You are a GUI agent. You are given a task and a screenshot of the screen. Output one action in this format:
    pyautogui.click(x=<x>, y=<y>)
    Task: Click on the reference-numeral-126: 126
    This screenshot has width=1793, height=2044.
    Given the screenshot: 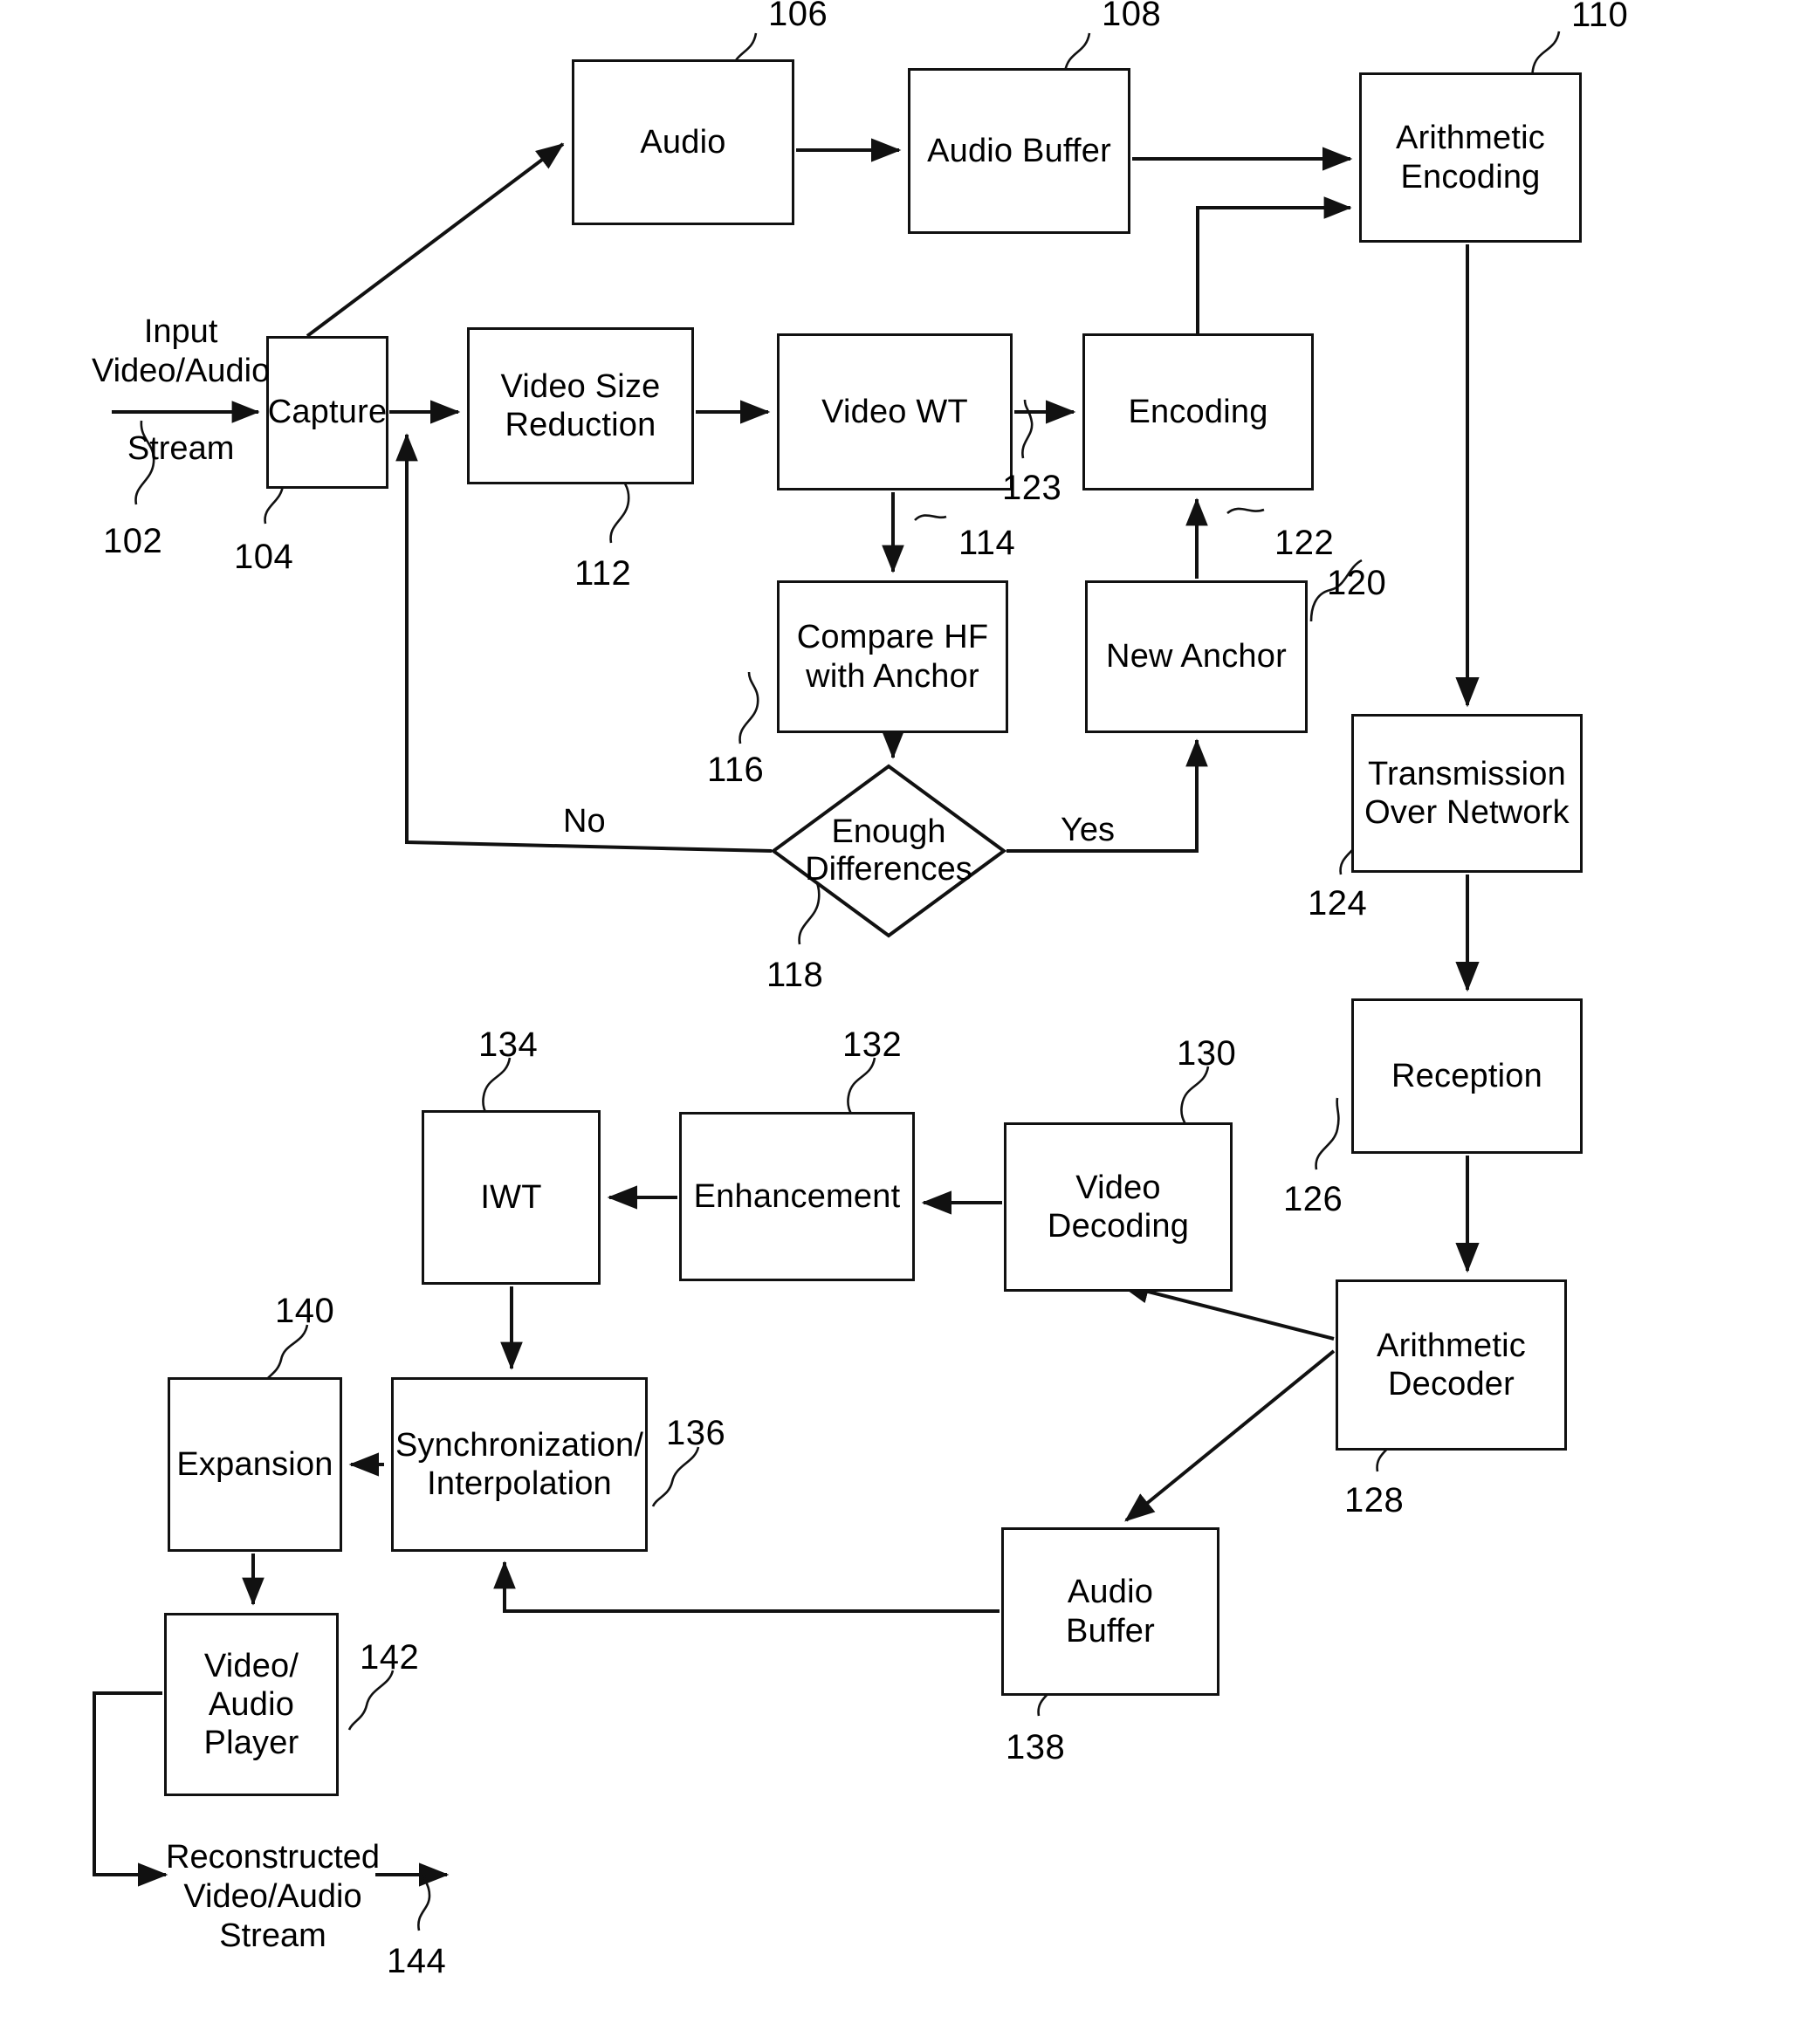 What is the action you would take?
    pyautogui.click(x=1313, y=1199)
    